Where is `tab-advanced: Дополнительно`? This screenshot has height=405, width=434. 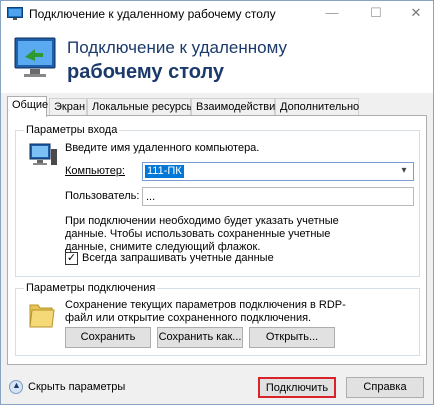
tab-advanced: Дополнительно is located at coordinates (317, 107).